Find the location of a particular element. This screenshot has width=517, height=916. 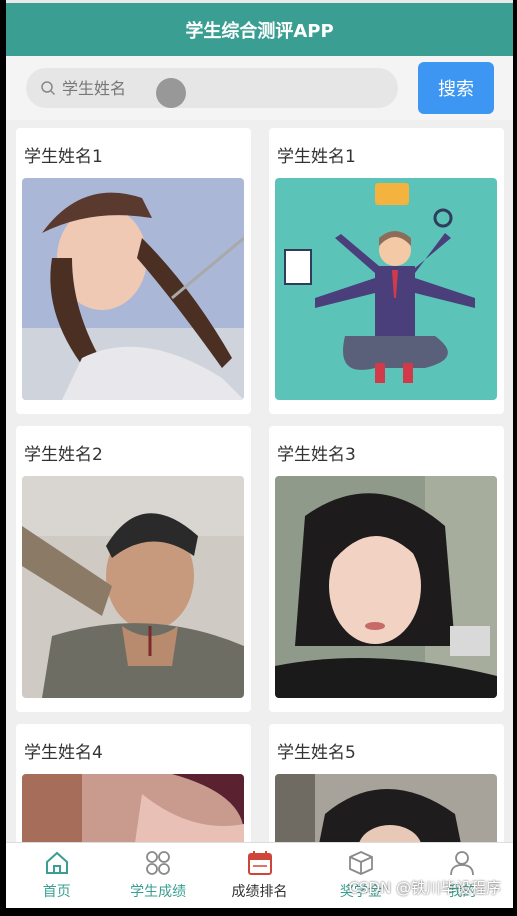

watermark: CSDN @铁川毕设程序 is located at coordinates (424, 888).